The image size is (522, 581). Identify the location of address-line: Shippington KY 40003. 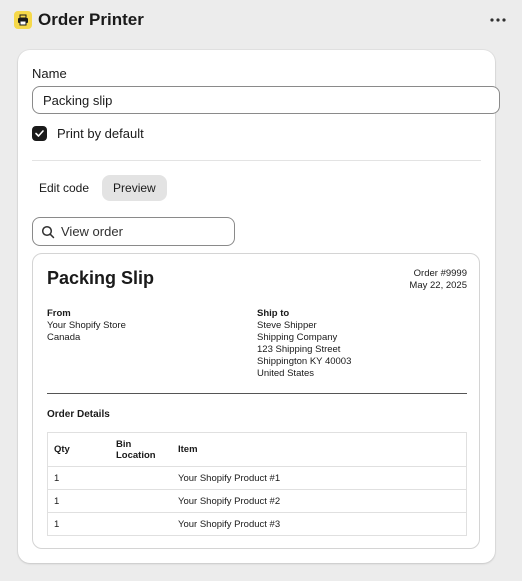
(304, 361).